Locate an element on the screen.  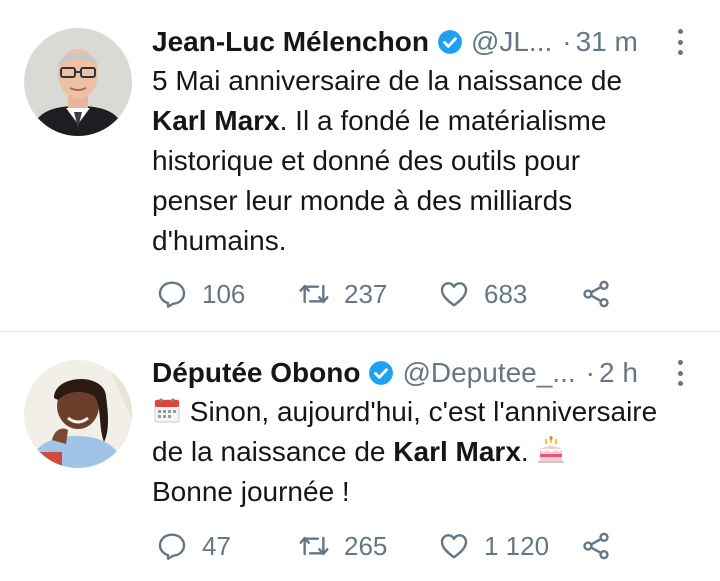
retweet-count: 265 is located at coordinates (366, 546).